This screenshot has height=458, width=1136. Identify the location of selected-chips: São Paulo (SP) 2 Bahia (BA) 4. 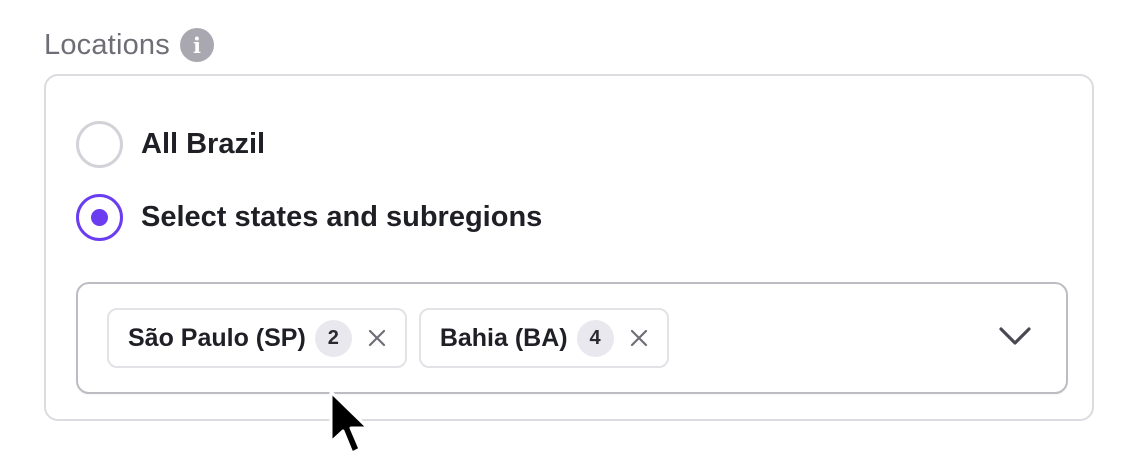
(388, 338).